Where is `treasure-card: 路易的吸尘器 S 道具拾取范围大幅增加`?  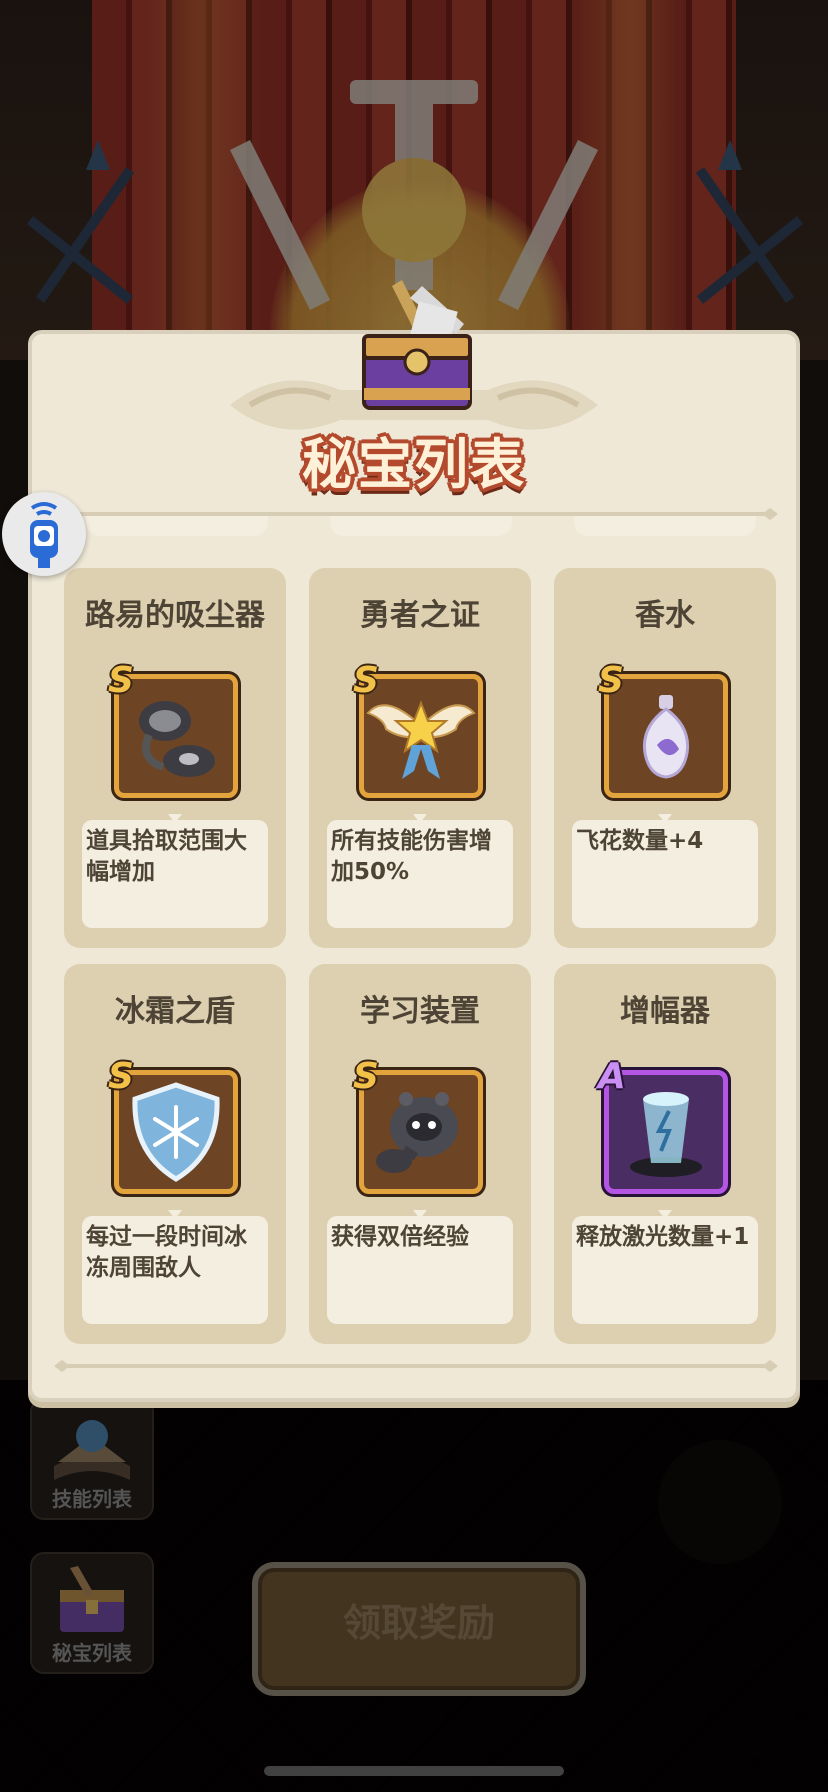
treasure-card: 路易的吸尘器 S 道具拾取范围大幅增加 is located at coordinates (175, 758).